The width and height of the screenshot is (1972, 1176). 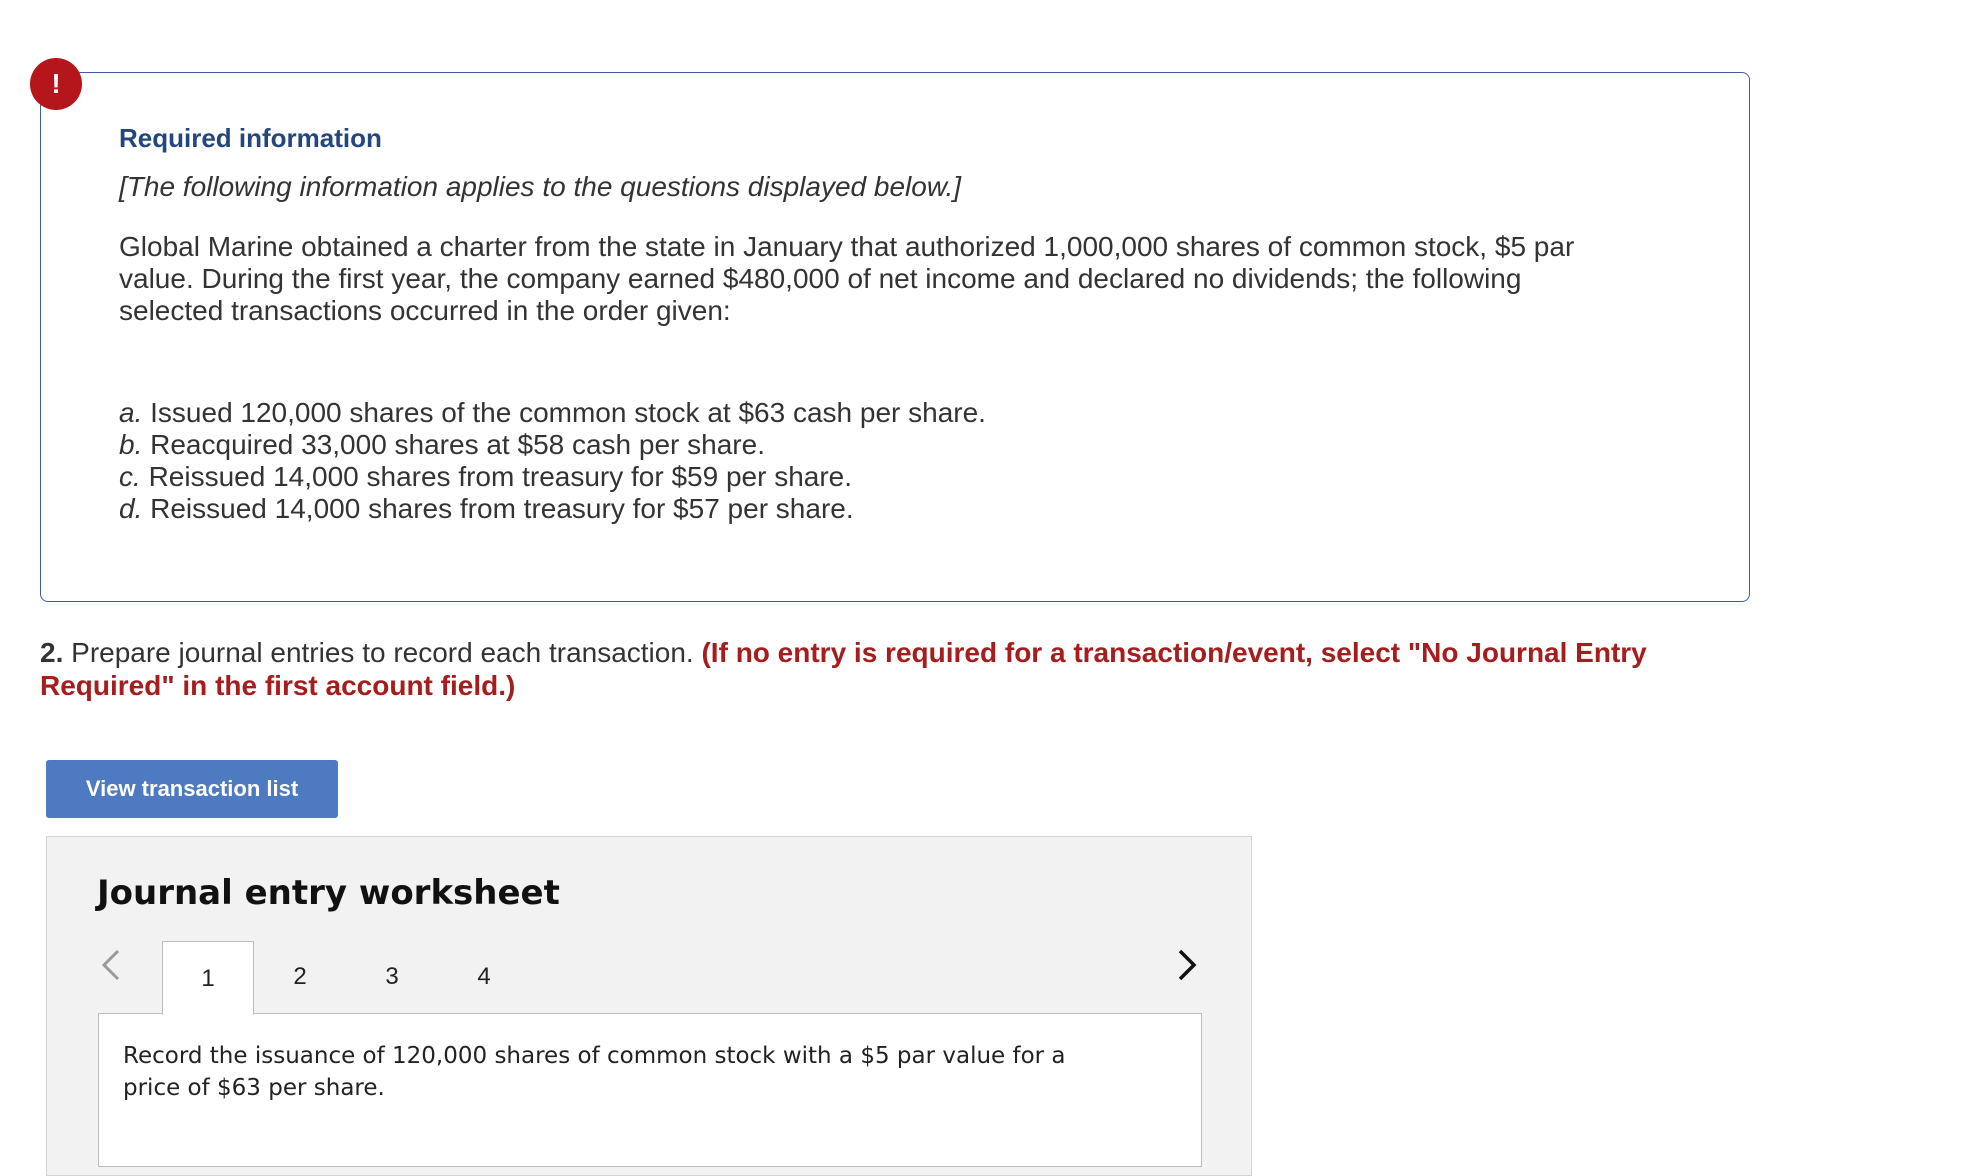 I want to click on alert-icon: !, so click(x=56, y=84).